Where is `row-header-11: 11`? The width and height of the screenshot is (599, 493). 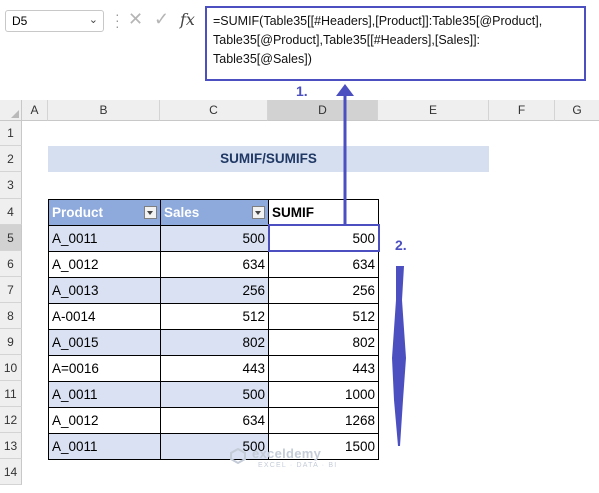 row-header-11: 11 is located at coordinates (11, 394).